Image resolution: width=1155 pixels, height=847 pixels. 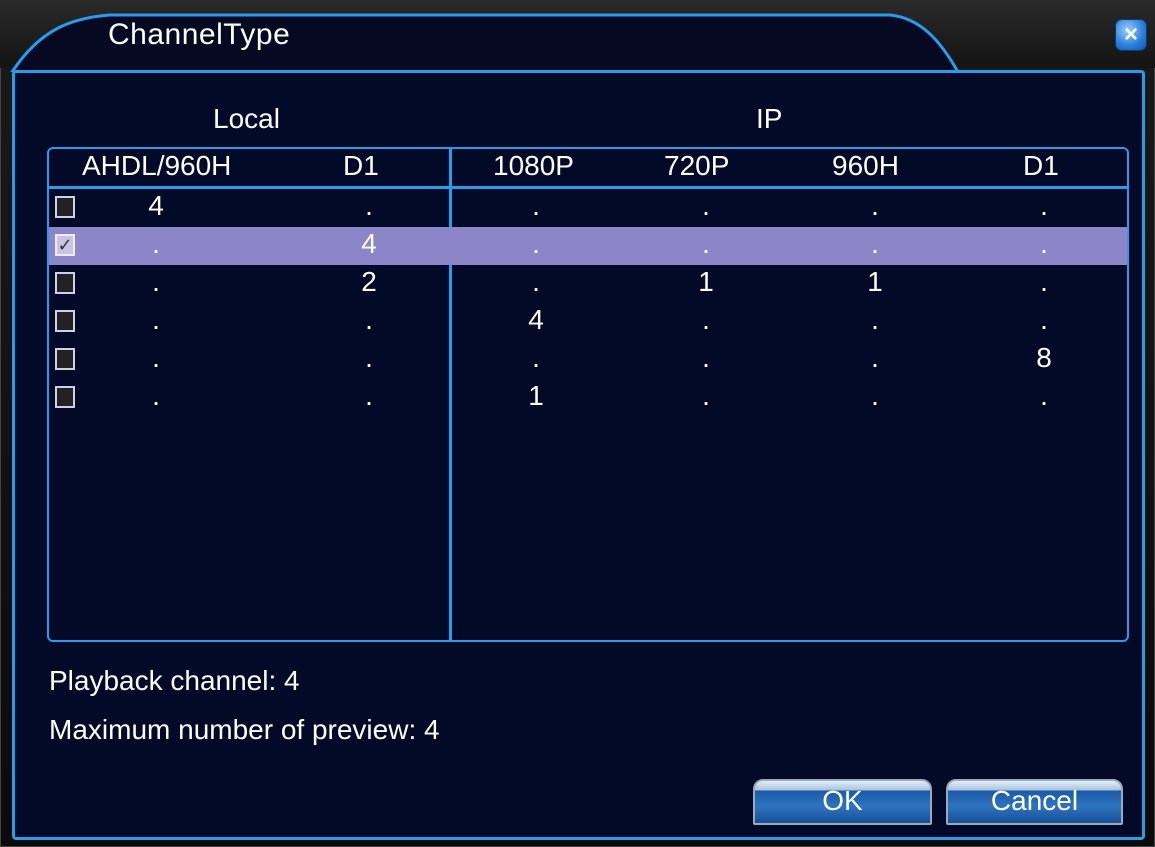 What do you see at coordinates (369, 281) in the screenshot?
I see `table-cell: 2` at bounding box center [369, 281].